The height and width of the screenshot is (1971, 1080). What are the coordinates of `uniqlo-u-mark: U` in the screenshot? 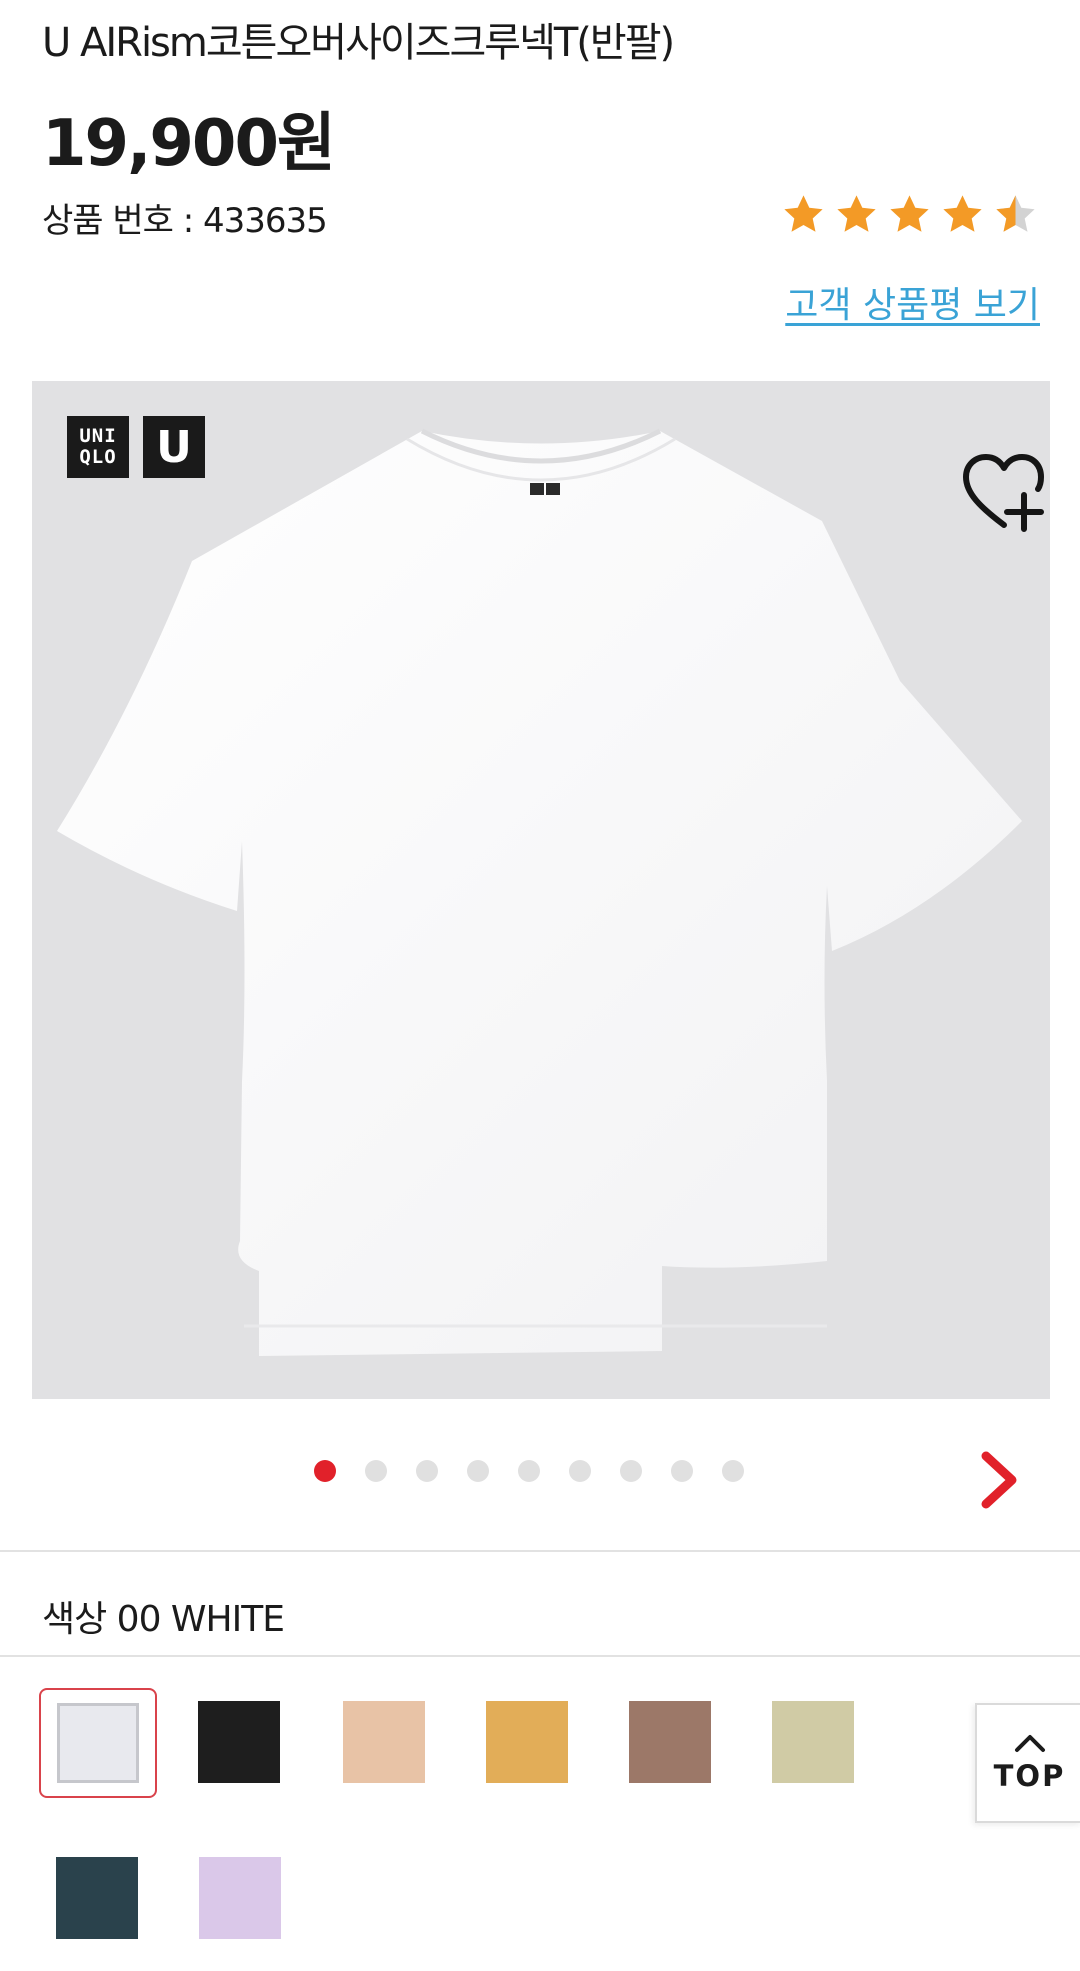 It's located at (174, 447).